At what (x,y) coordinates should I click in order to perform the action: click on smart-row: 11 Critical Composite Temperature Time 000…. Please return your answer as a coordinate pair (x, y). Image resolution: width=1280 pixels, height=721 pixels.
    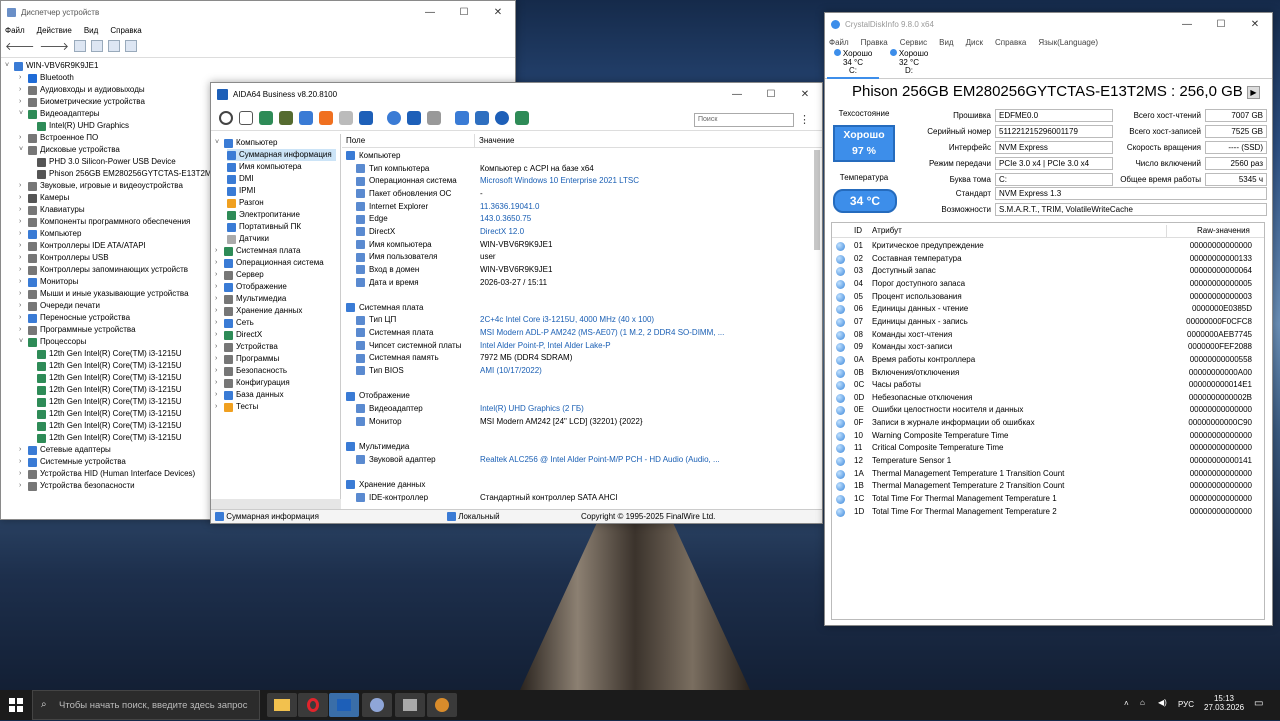
    Looking at the image, I should click on (1048, 448).